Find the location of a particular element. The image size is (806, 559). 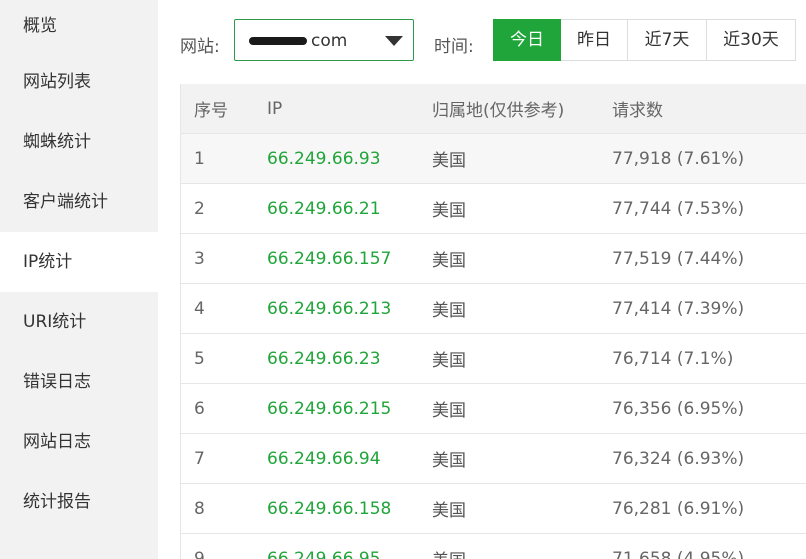

sidebar-item-overview: 概览 is located at coordinates (79, 26).